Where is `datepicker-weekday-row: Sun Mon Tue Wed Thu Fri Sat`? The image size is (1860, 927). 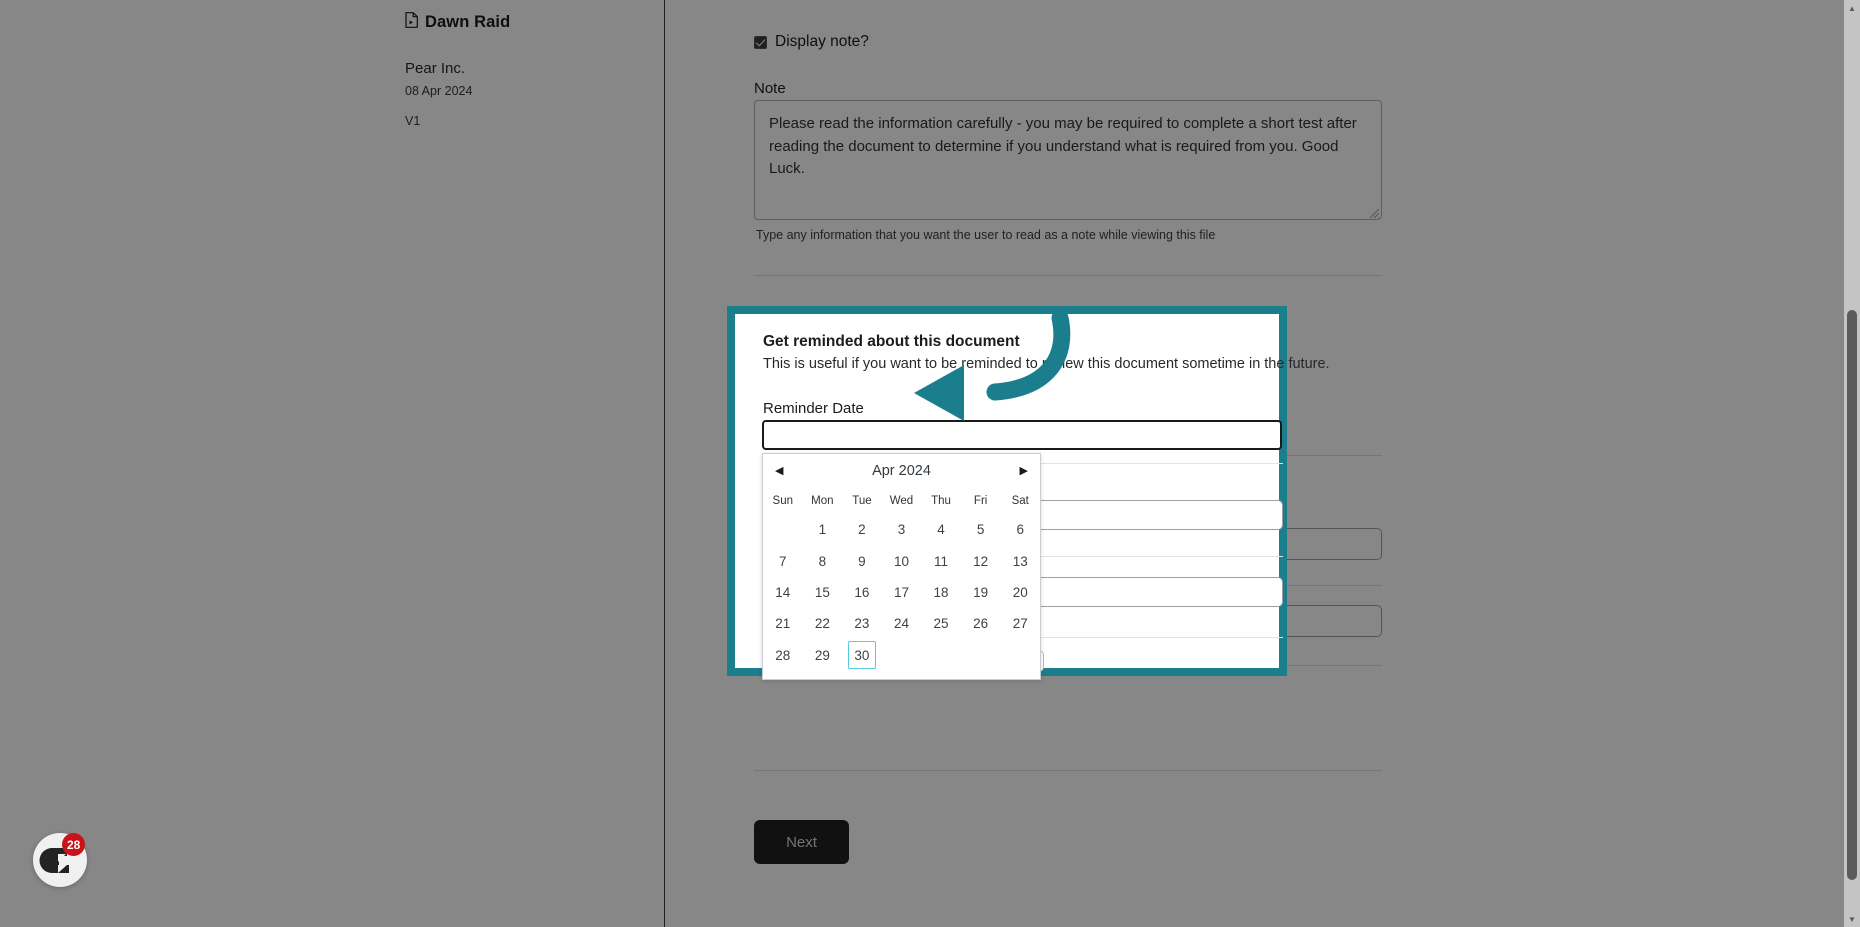 datepicker-weekday-row: Sun Mon Tue Wed Thu Fri Sat is located at coordinates (901, 501).